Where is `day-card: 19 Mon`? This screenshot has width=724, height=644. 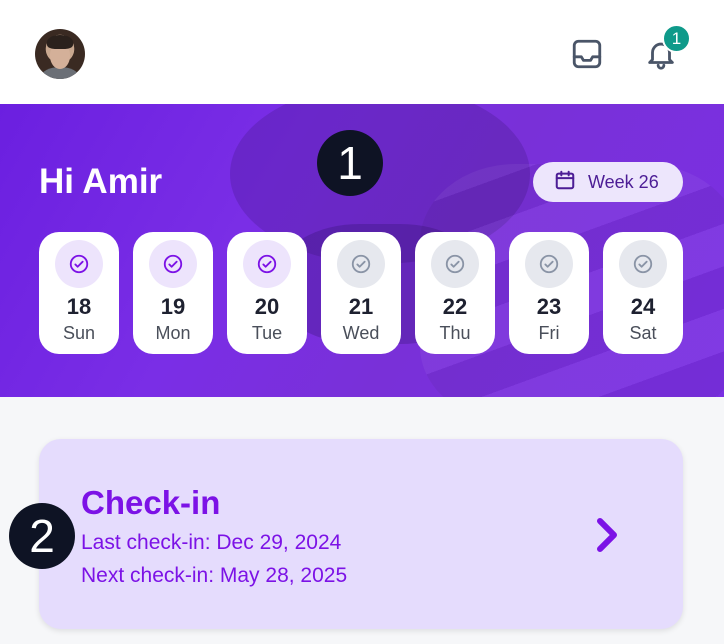
day-card: 19 Mon is located at coordinates (173, 293).